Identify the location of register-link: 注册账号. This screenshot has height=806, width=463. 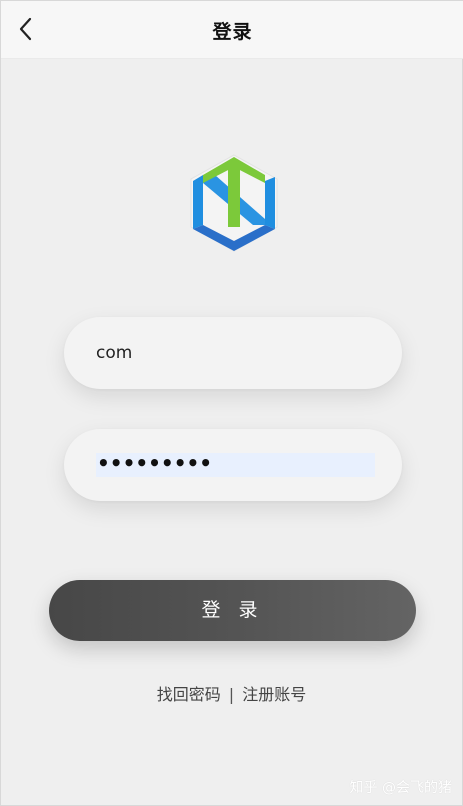
(274, 694).